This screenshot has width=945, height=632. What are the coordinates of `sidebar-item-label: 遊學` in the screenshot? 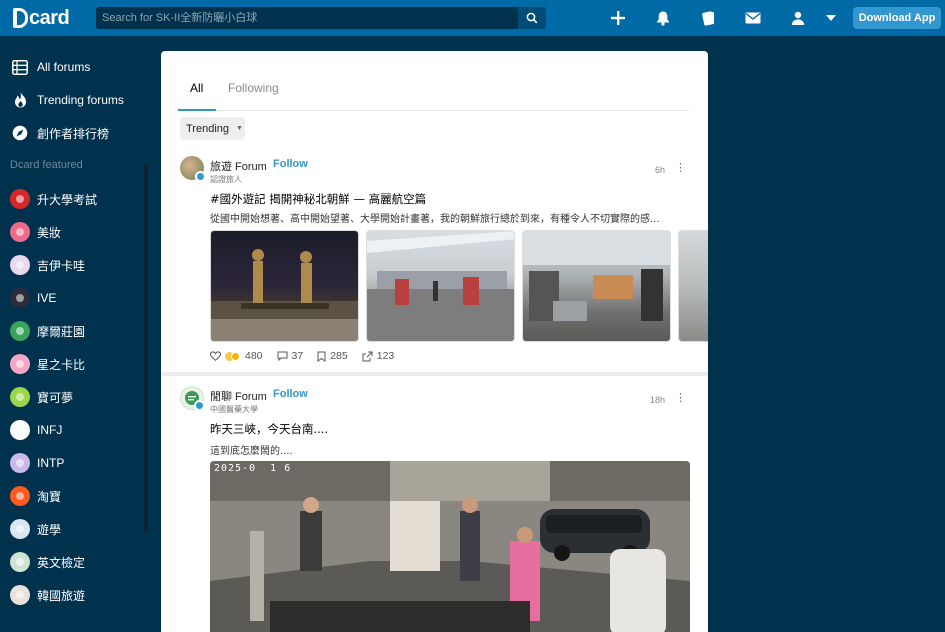 It's located at (49, 529).